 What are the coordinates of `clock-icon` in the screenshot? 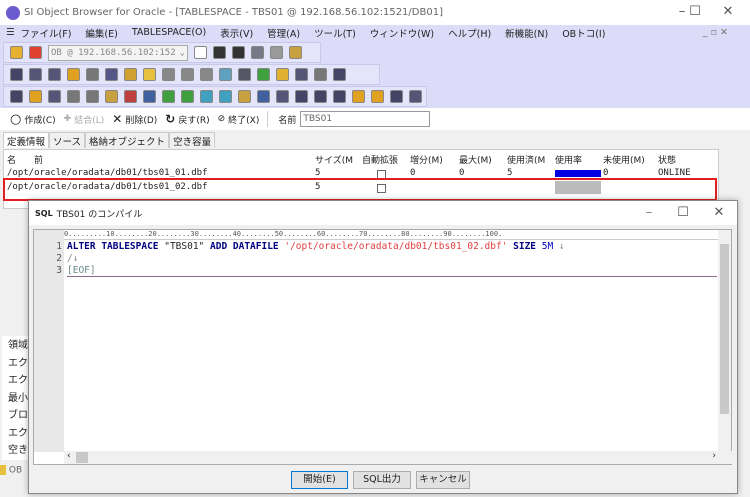 It's located at (244, 74).